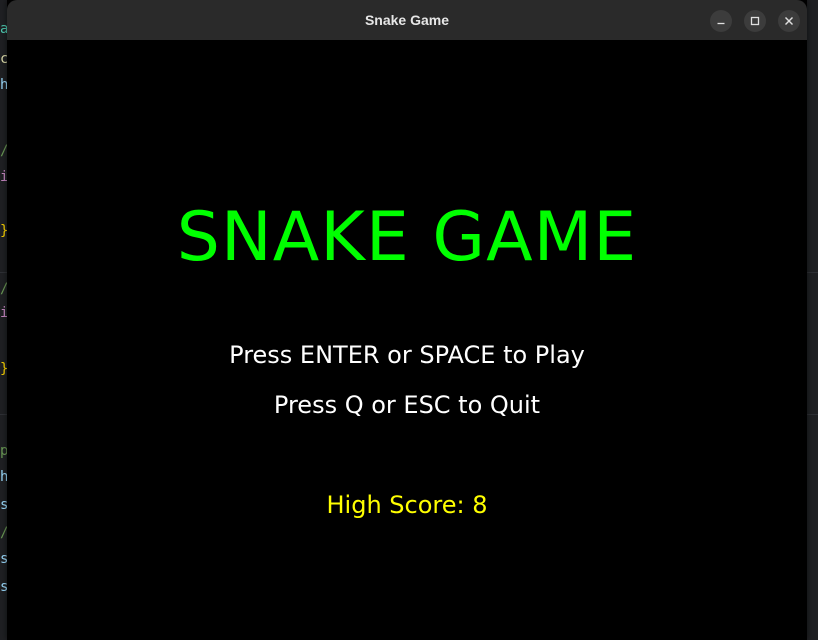 Image resolution: width=818 pixels, height=640 pixels. What do you see at coordinates (407, 505) in the screenshot?
I see `high-score: High Score: 8` at bounding box center [407, 505].